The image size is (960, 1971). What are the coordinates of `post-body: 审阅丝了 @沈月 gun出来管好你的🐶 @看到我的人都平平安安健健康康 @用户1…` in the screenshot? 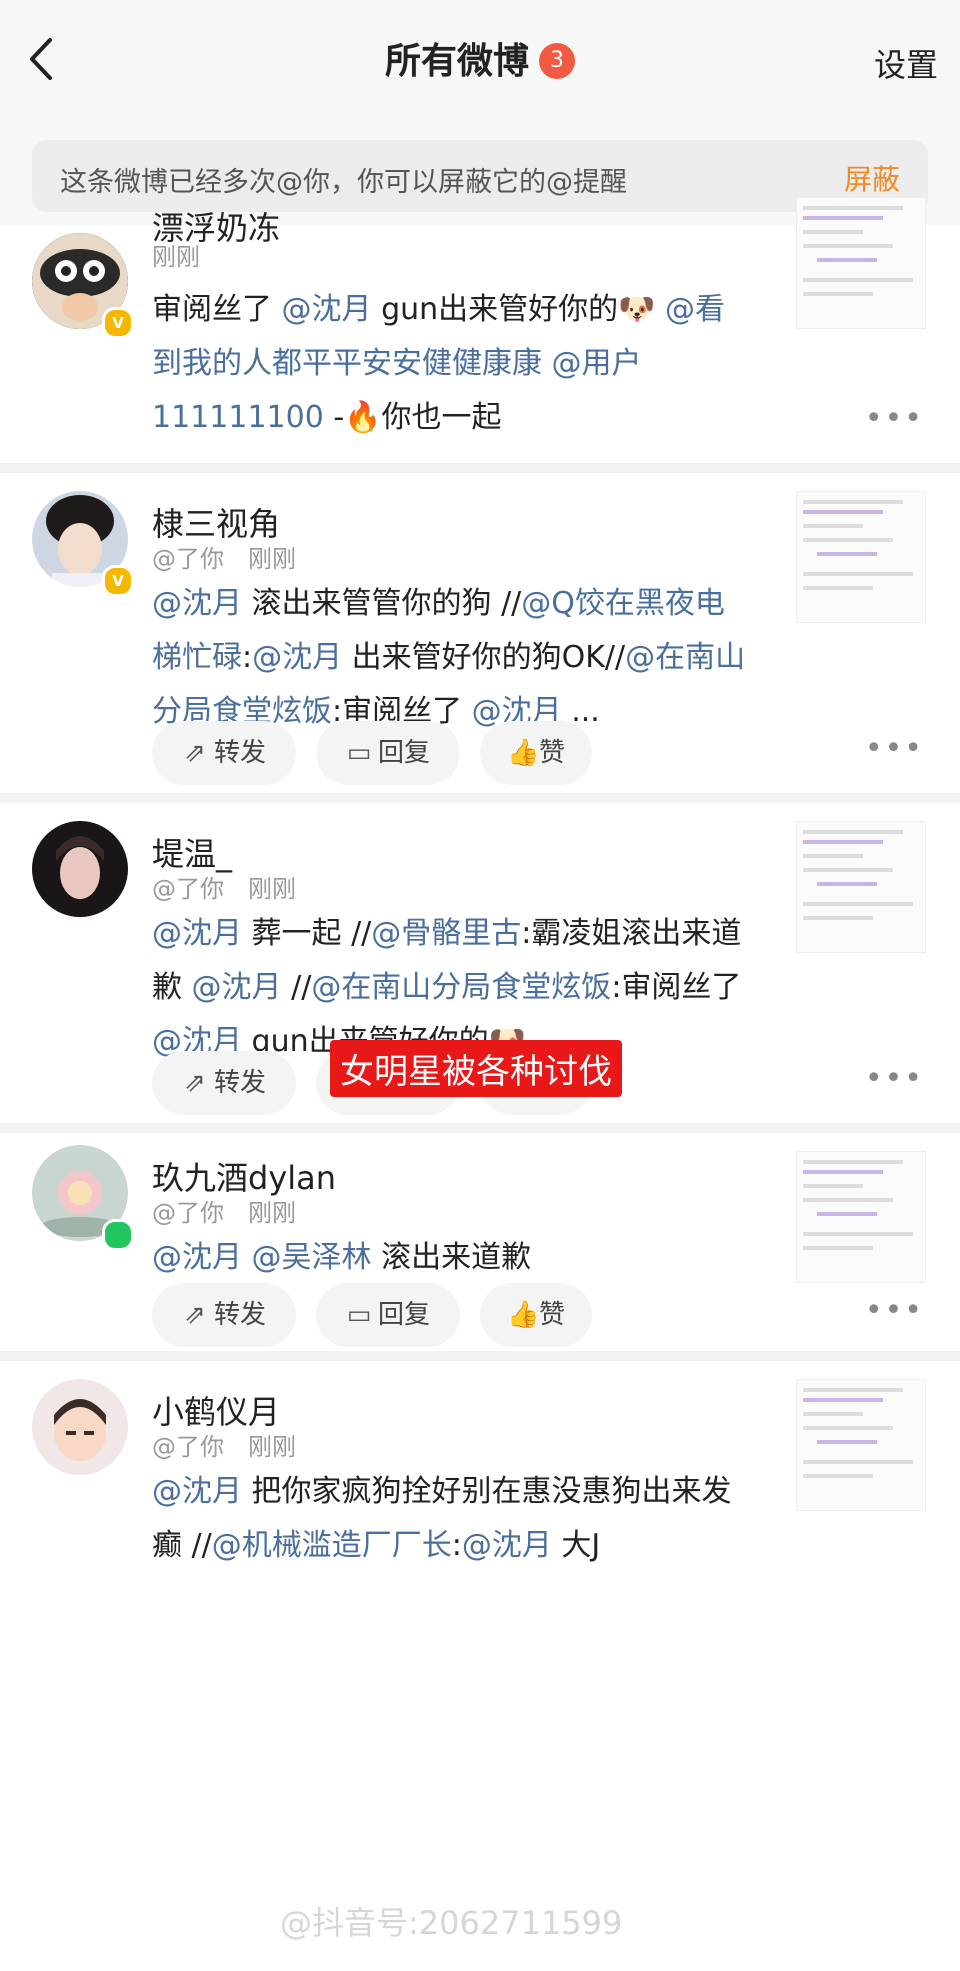 It's located at (452, 364).